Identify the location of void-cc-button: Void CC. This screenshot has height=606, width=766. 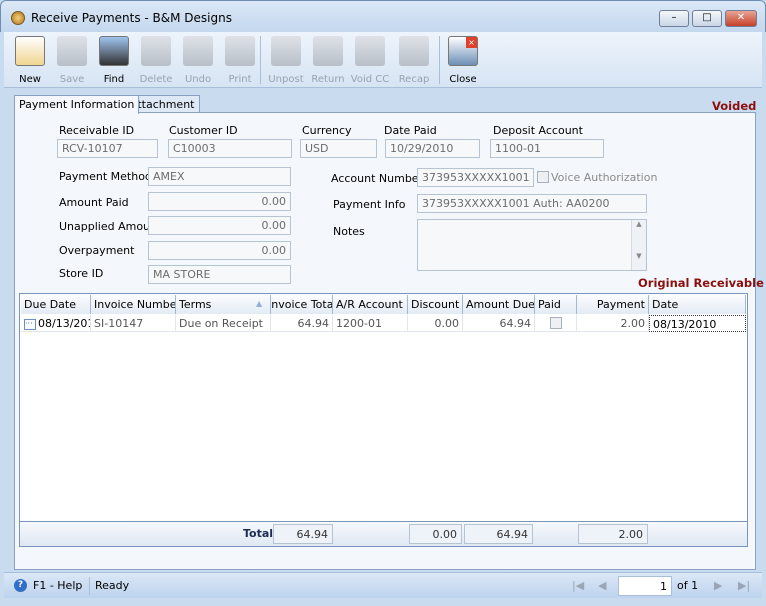
(370, 60).